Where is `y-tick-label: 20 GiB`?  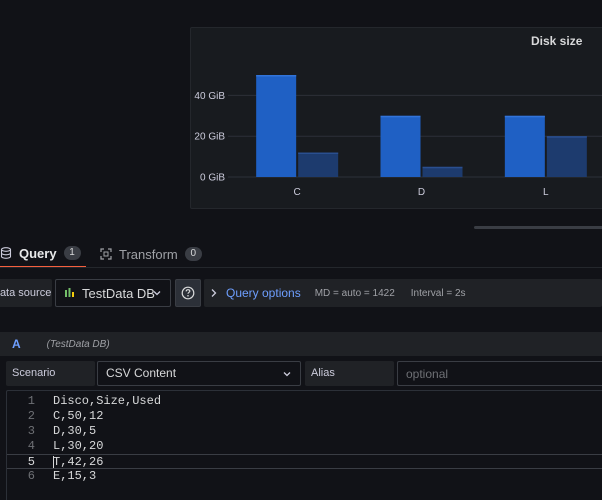
y-tick-label: 20 GiB is located at coordinates (209, 137).